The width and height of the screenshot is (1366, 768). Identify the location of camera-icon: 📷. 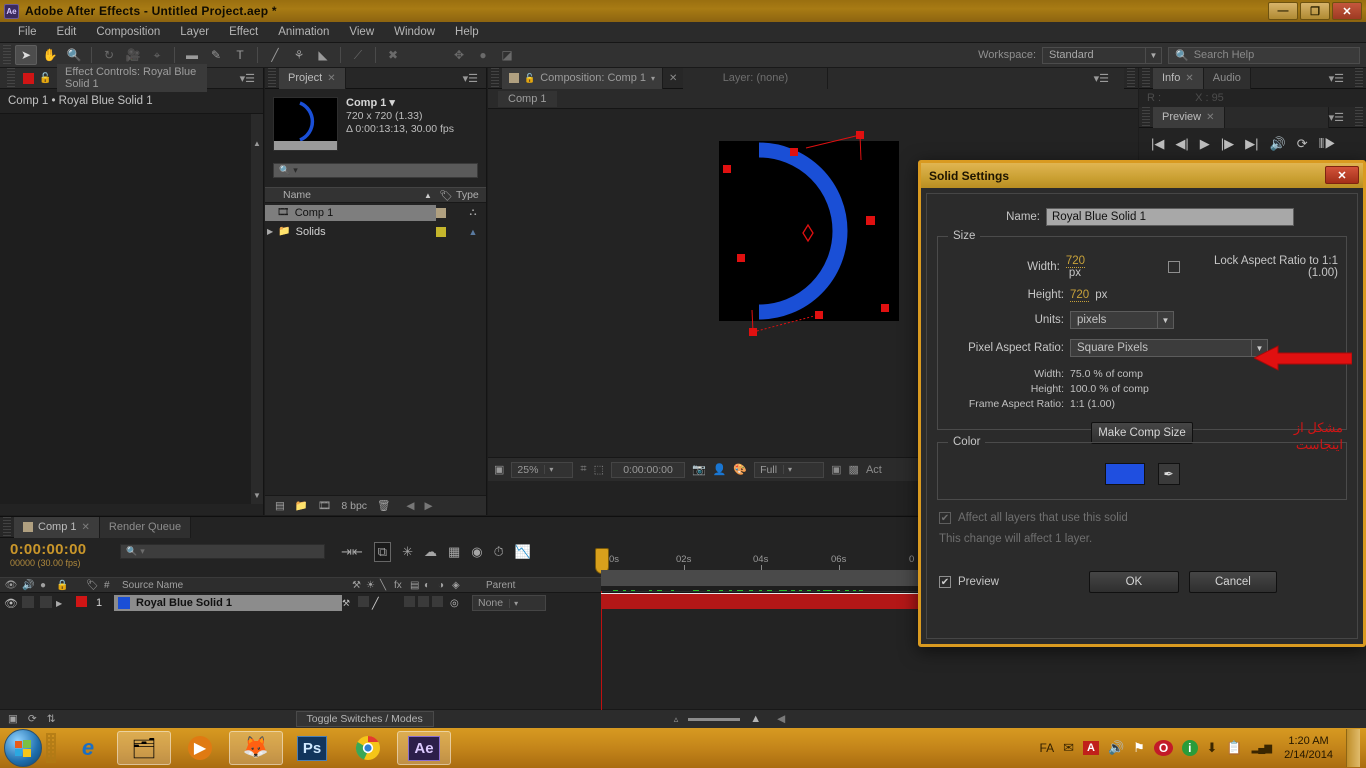
(699, 469).